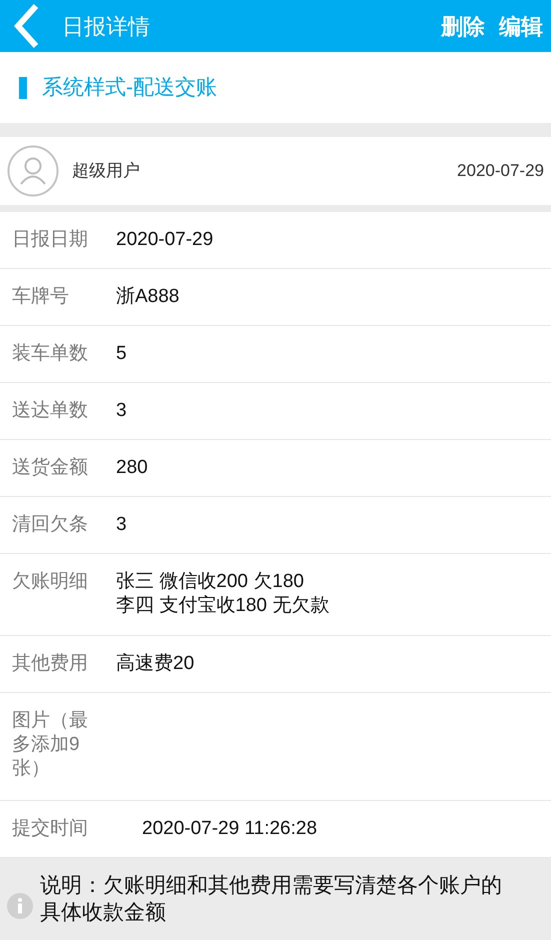 Image resolution: width=551 pixels, height=940 pixels. What do you see at coordinates (129, 87) in the screenshot?
I see `section-title: 系统样式-配送交账` at bounding box center [129, 87].